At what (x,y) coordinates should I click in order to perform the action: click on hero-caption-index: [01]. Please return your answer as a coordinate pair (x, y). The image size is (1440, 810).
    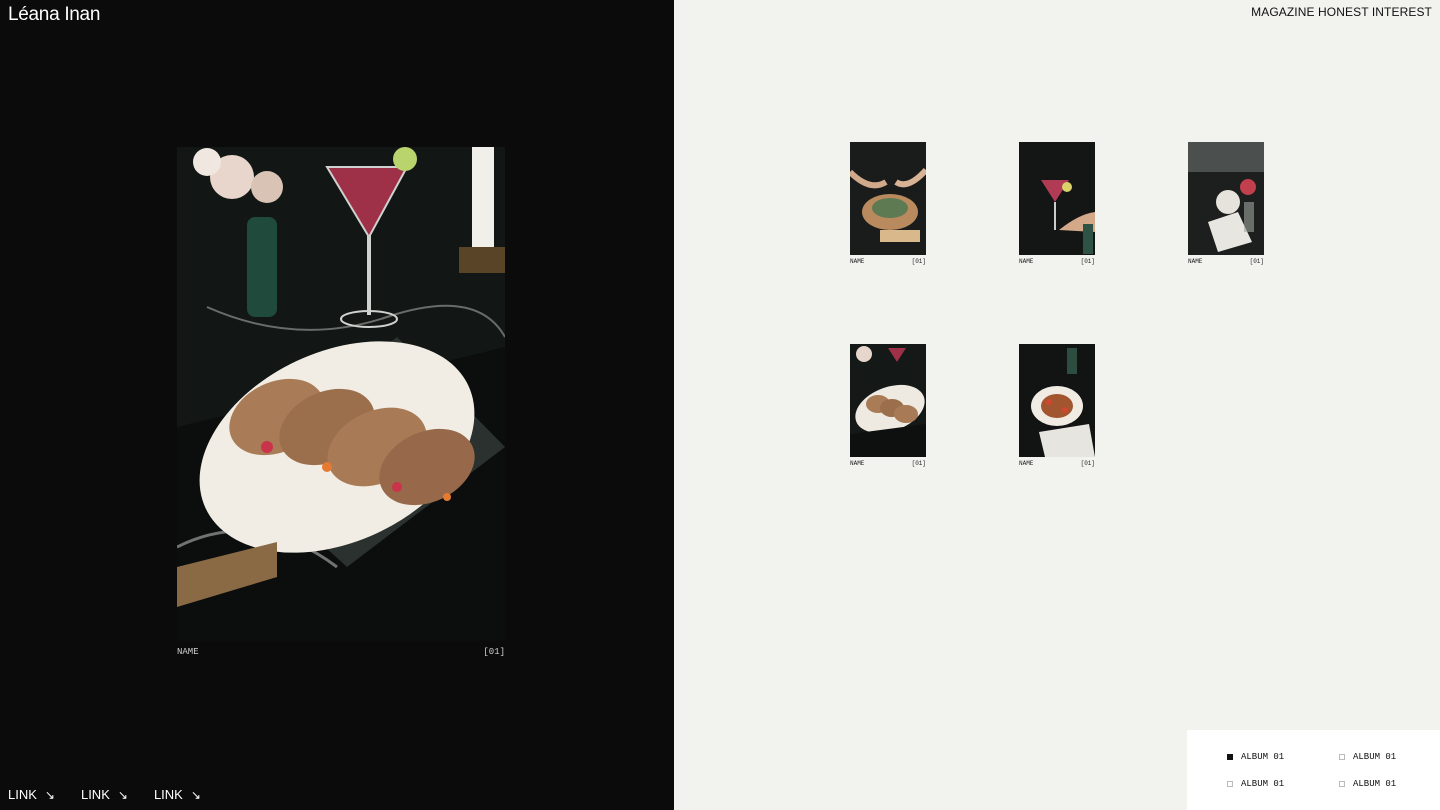
    Looking at the image, I should click on (494, 652).